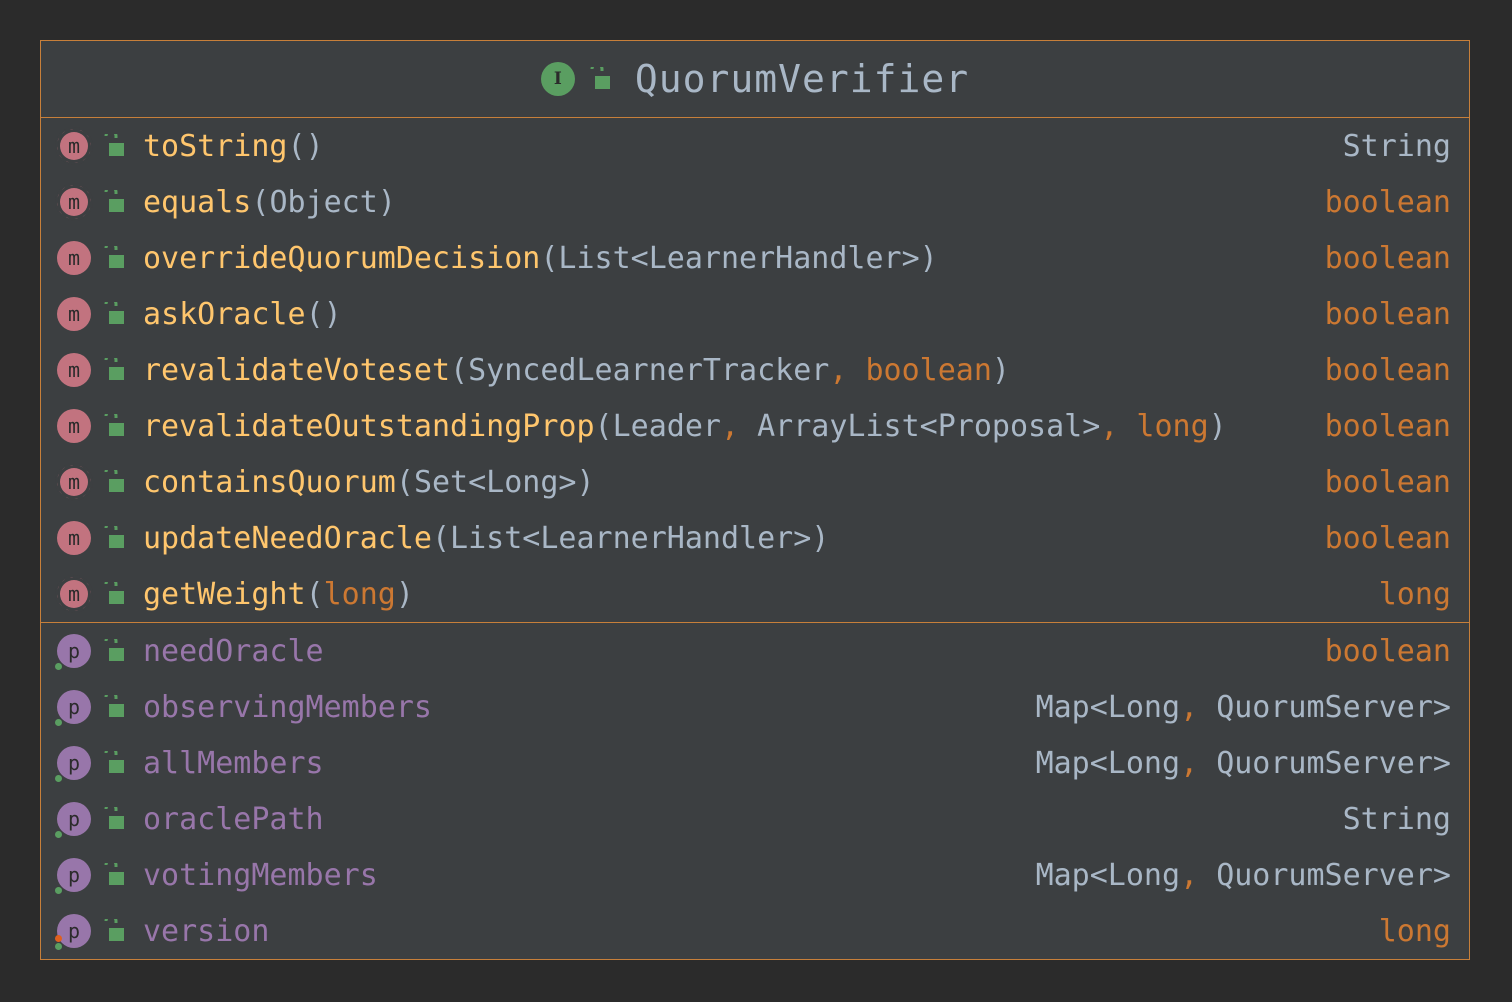 This screenshot has height=1002, width=1512. Describe the element at coordinates (755, 763) in the screenshot. I see `property-row: p allMembers Map<Long, QuorumServer>` at that location.